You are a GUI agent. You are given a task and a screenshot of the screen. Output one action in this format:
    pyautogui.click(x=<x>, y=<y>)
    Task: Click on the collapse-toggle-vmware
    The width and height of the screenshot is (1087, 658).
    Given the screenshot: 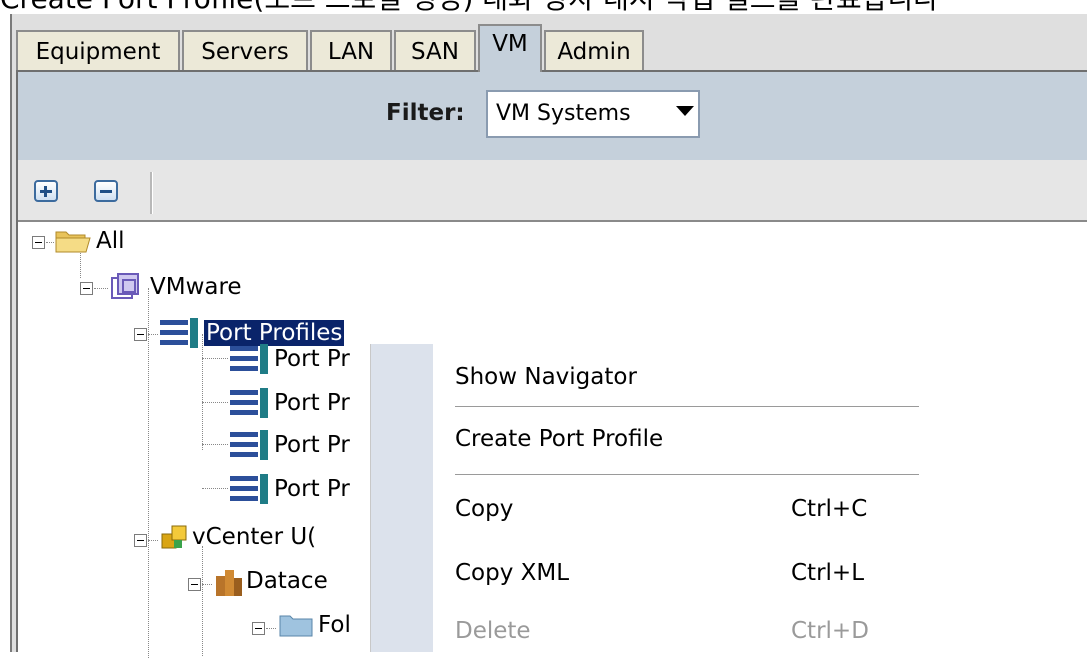 What is the action you would take?
    pyautogui.click(x=86, y=288)
    